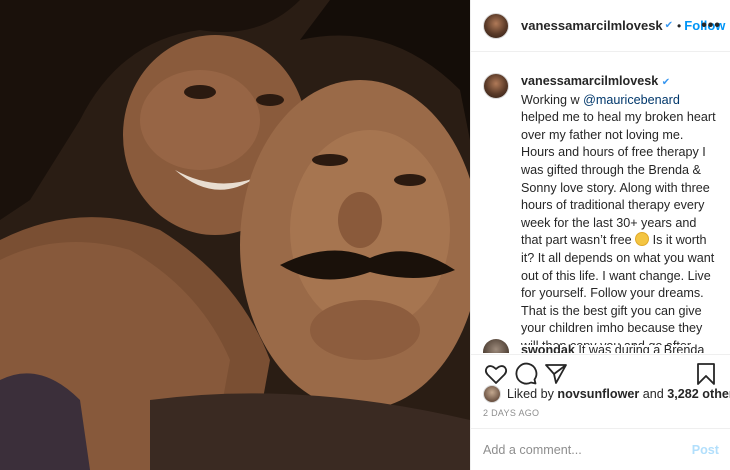  Describe the element at coordinates (653, 394) in the screenshot. I see `likes-middle: and` at that location.